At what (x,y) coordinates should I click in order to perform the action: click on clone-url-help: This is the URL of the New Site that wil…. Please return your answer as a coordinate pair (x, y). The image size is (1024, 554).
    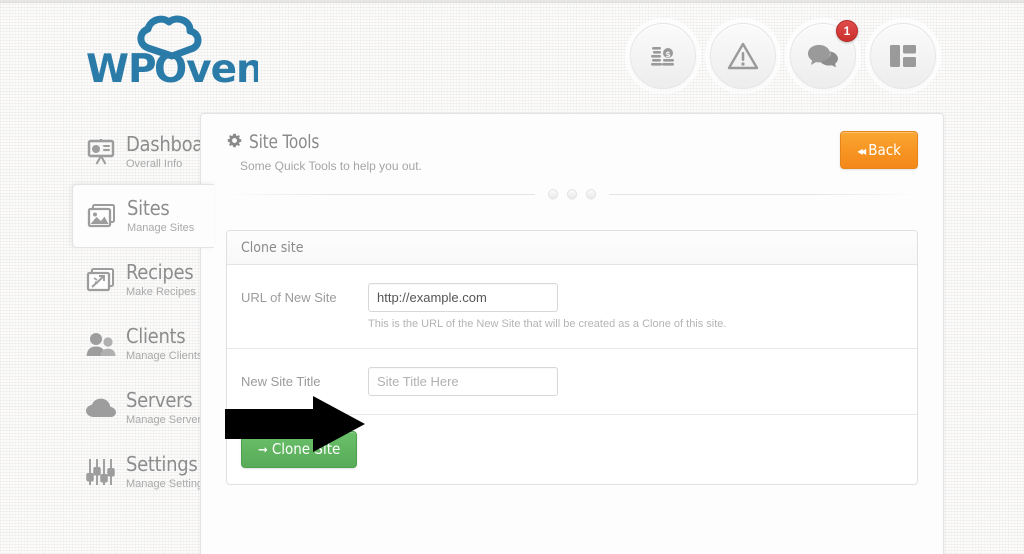
    Looking at the image, I should click on (547, 324).